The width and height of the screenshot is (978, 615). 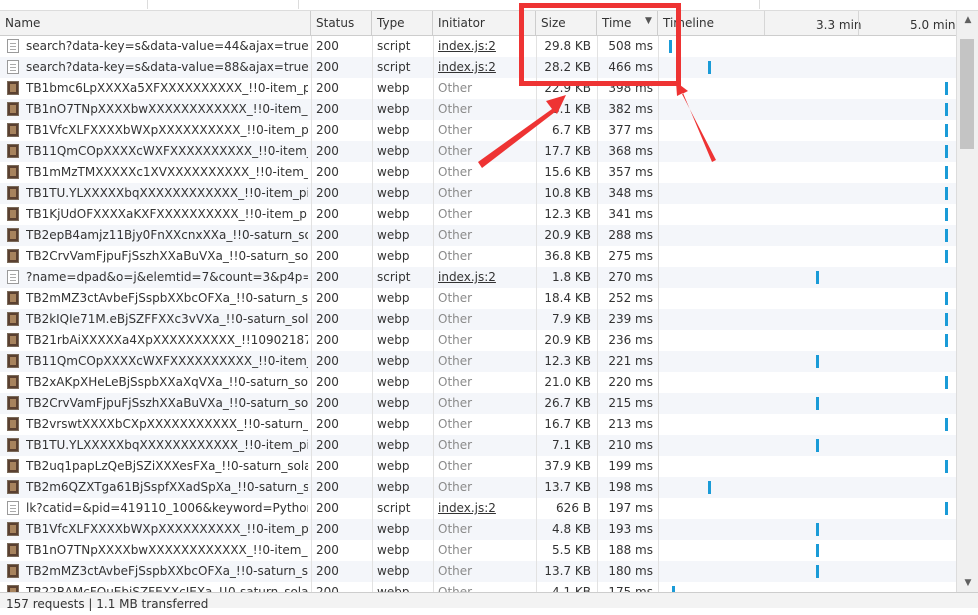 What do you see at coordinates (696, 122) in the screenshot?
I see `annotation-arrow-right` at bounding box center [696, 122].